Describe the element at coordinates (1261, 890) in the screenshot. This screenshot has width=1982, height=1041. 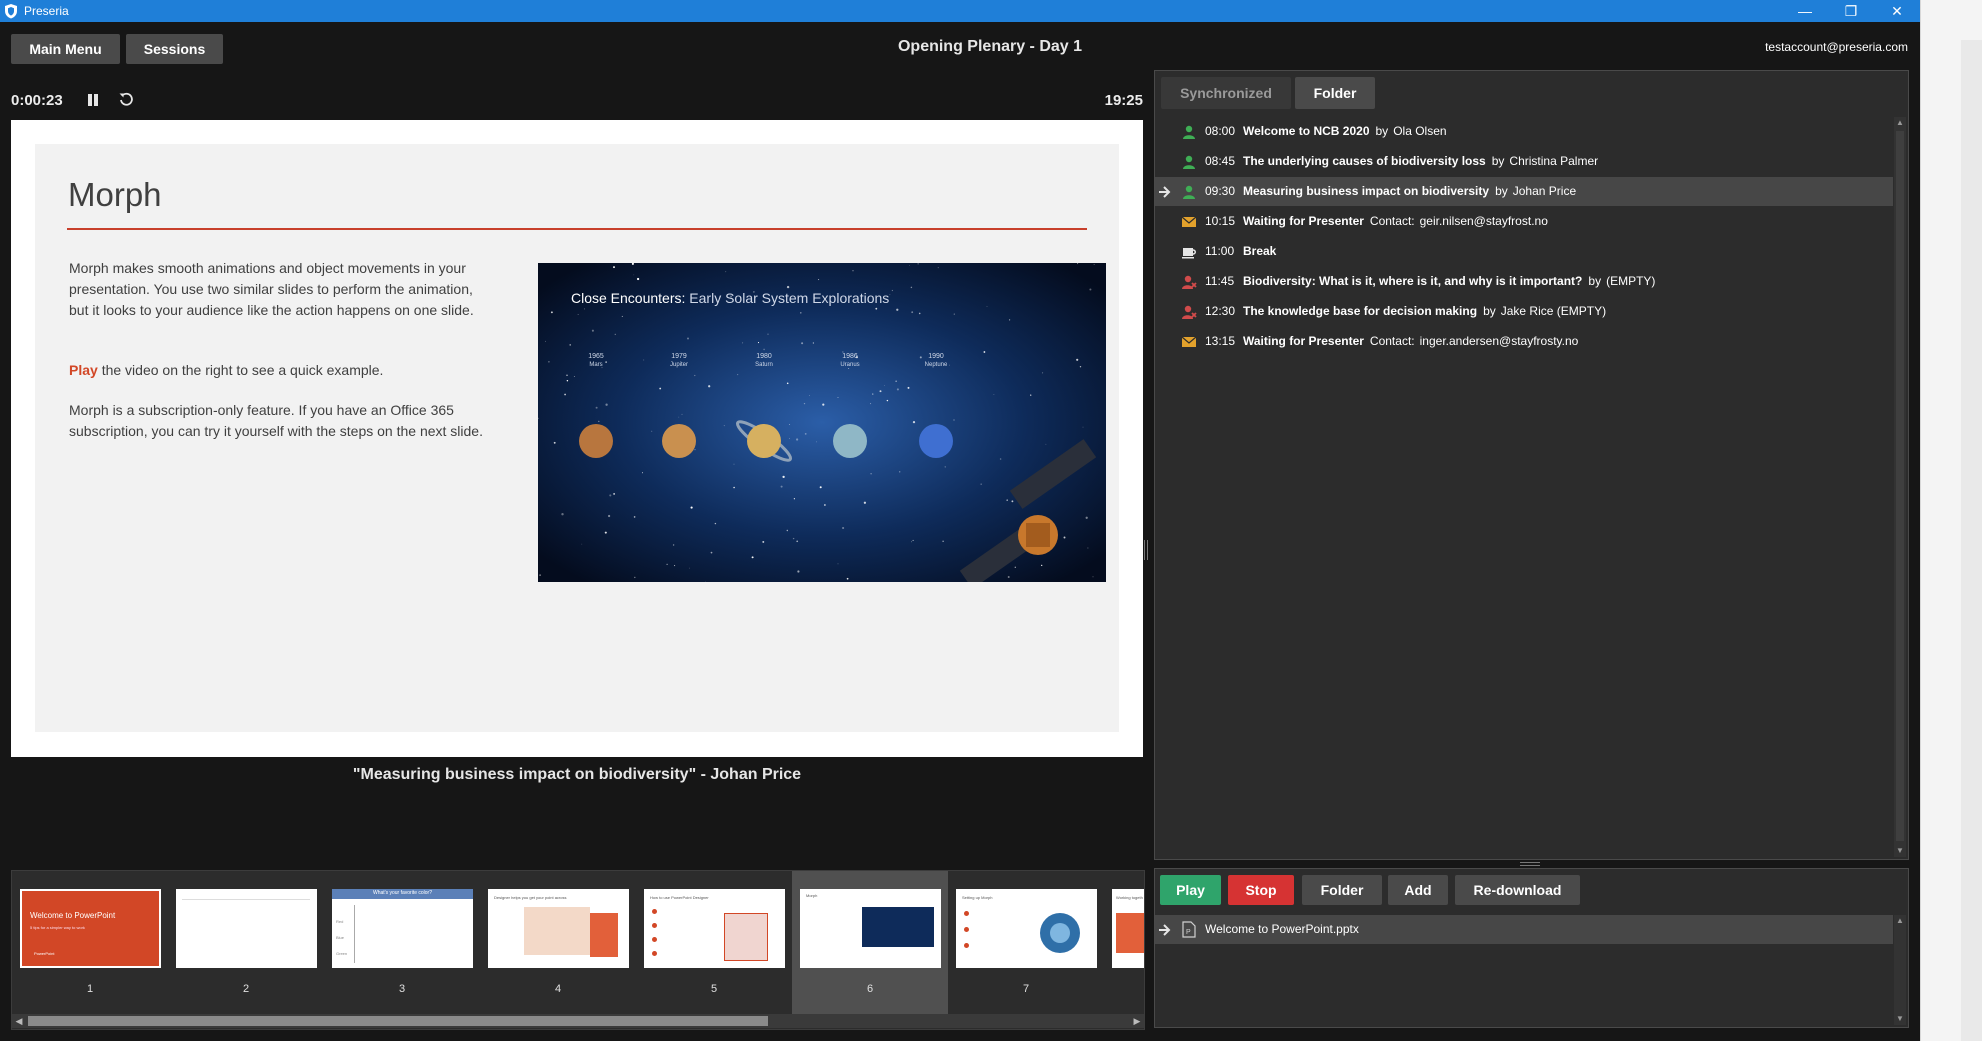
I see `stop-button: Stop` at that location.